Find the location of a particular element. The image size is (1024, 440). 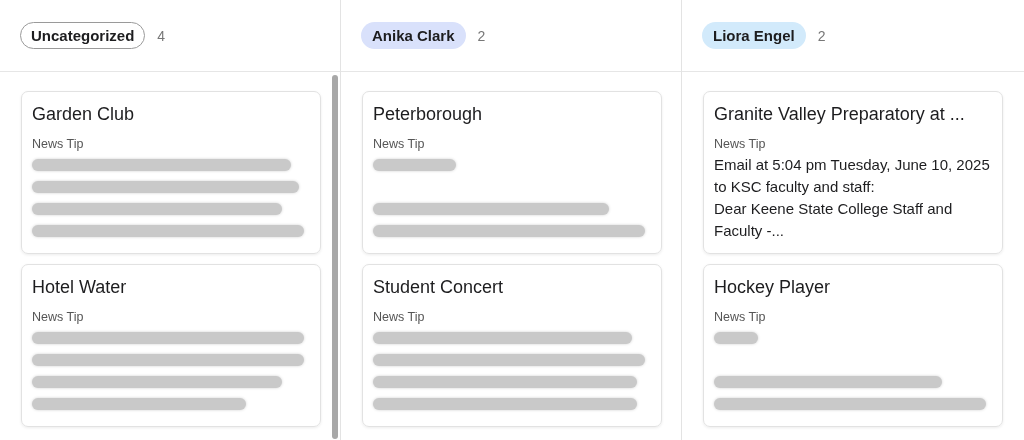

news-card: Student Concert News Tip is located at coordinates (512, 345).